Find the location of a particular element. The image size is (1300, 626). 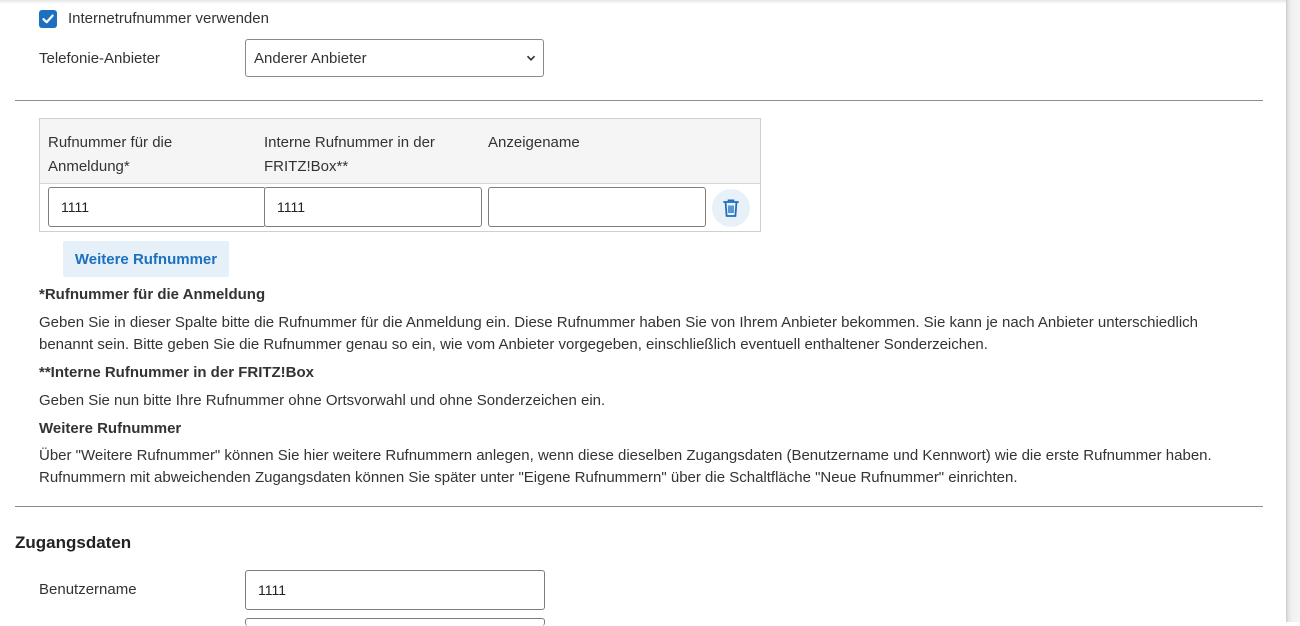

internet-number-checkbox is located at coordinates (48, 19).